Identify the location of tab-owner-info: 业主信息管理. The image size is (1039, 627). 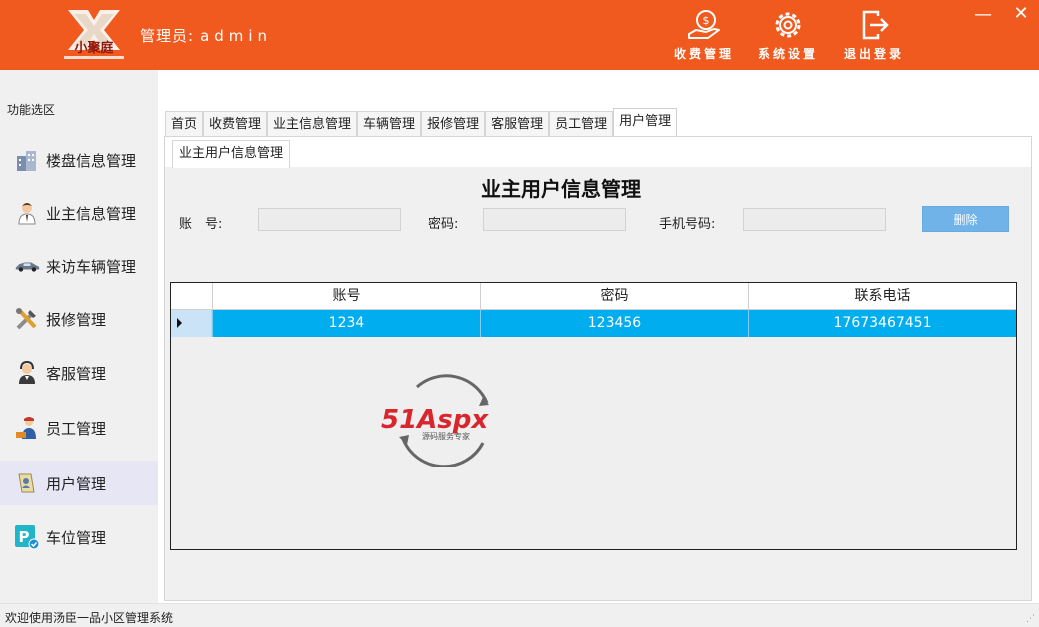
(312, 124).